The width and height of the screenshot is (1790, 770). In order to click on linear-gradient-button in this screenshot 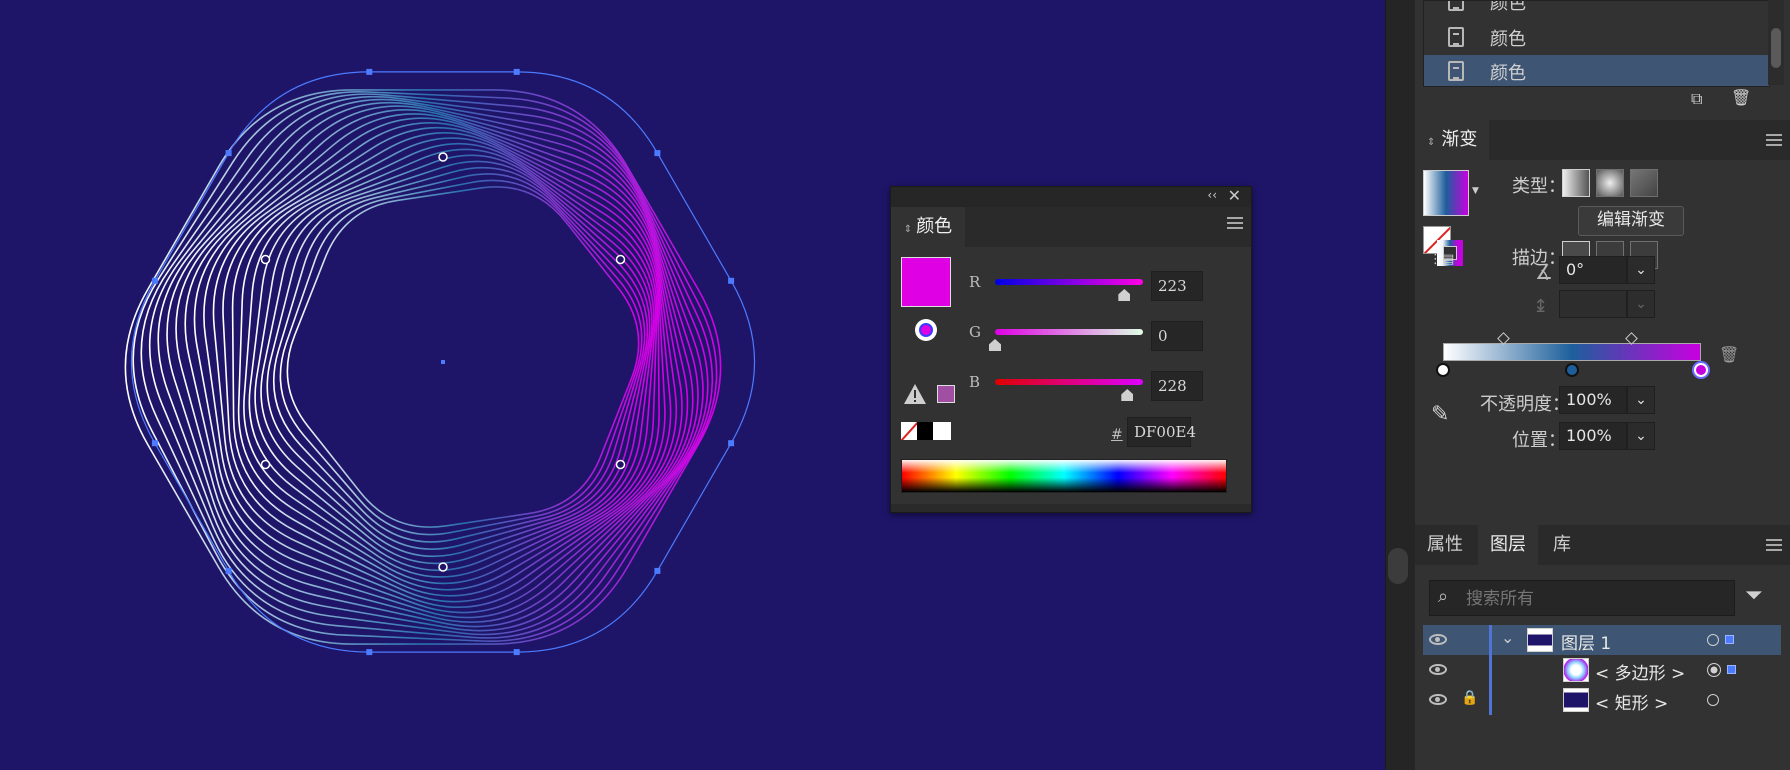, I will do `click(1576, 183)`.